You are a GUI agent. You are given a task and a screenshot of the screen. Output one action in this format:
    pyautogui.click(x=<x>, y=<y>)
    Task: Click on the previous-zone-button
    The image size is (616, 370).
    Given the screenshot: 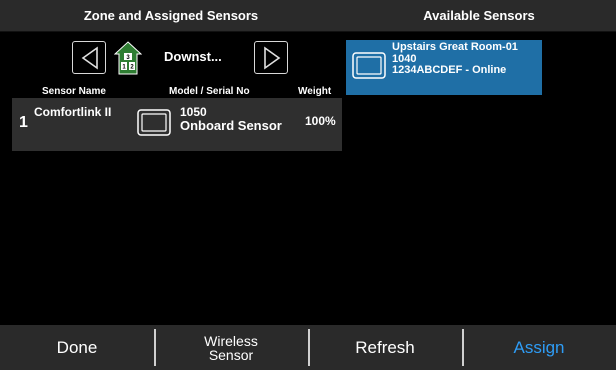 What is the action you would take?
    pyautogui.click(x=89, y=57)
    